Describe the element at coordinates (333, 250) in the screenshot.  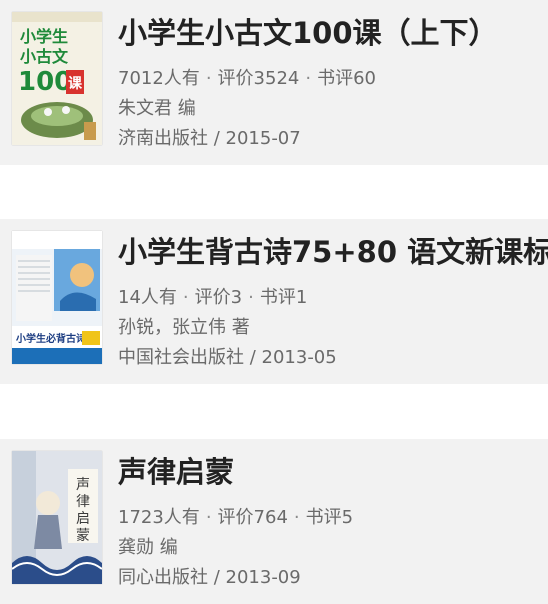
I see `book-title: 小学生背古诗75+80 语文新课标` at that location.